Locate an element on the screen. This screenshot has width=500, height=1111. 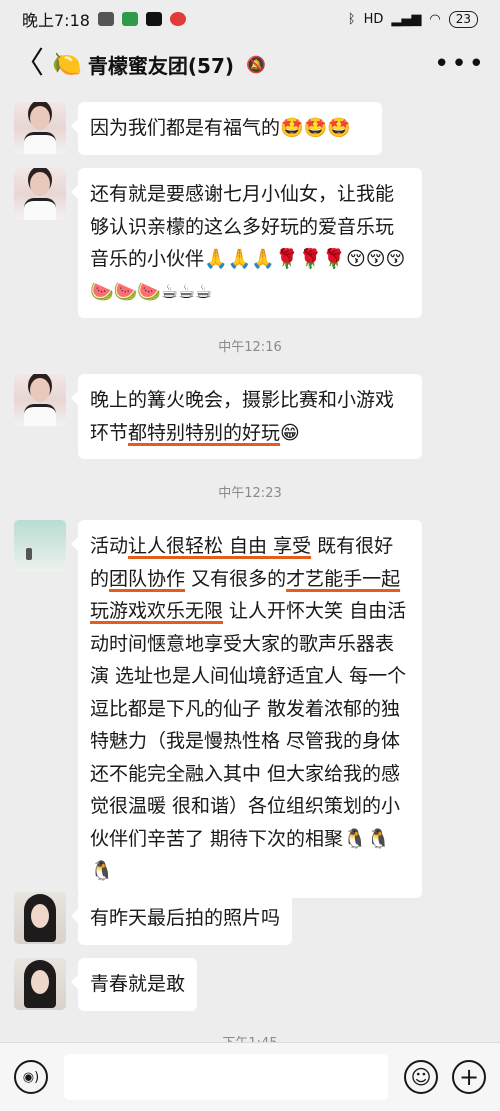
voice-icon: ◉) is located at coordinates (31, 1077).